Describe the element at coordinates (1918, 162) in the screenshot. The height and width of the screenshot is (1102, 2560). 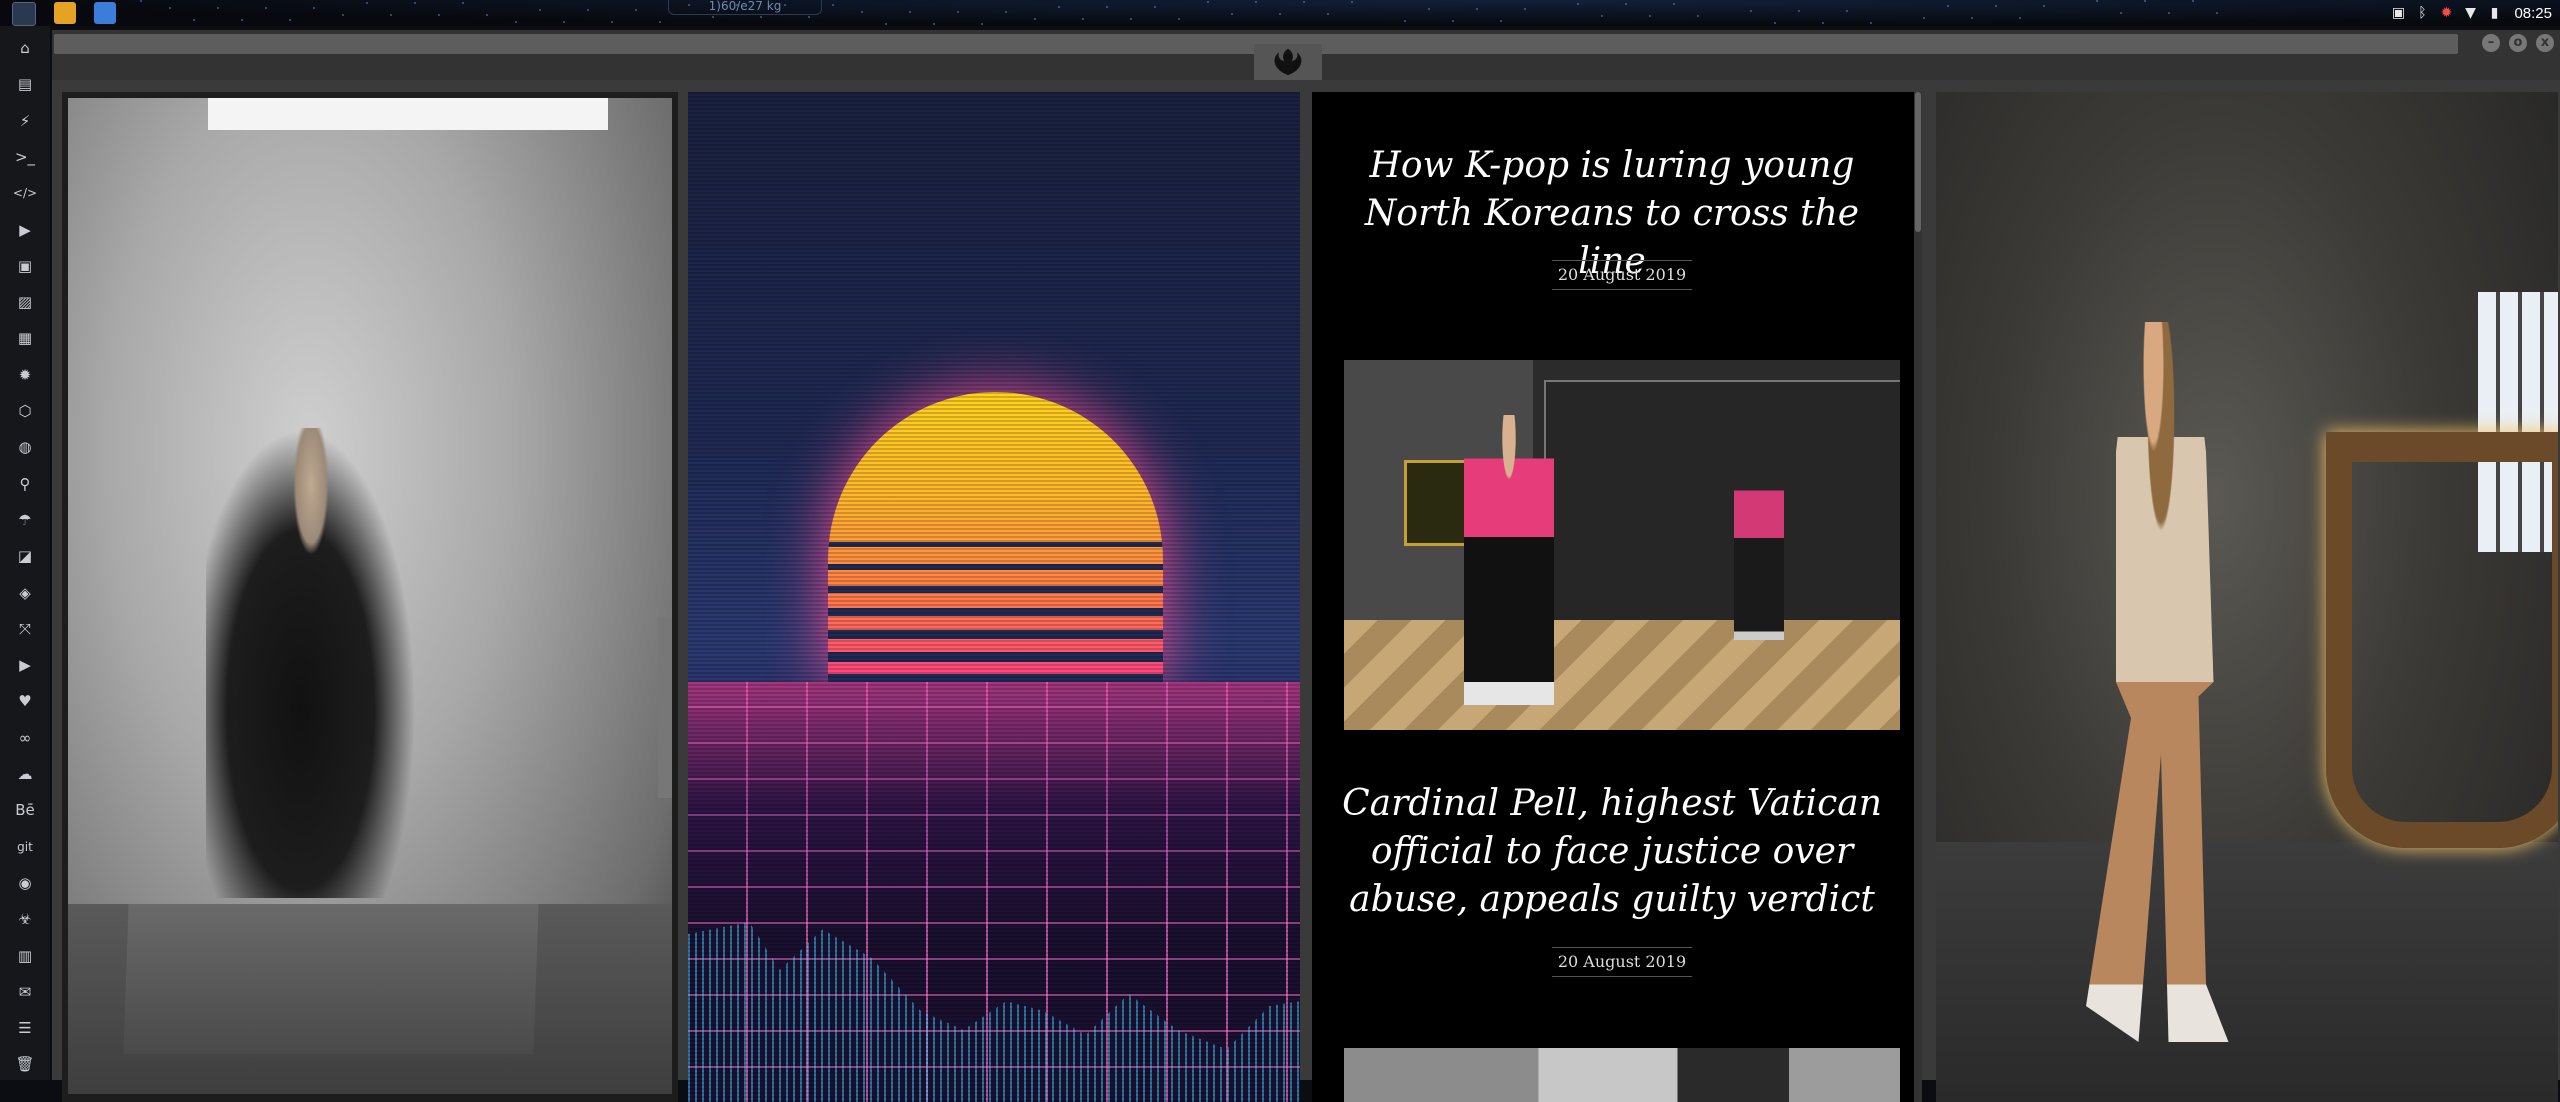
I see `scrollbar-thumb` at that location.